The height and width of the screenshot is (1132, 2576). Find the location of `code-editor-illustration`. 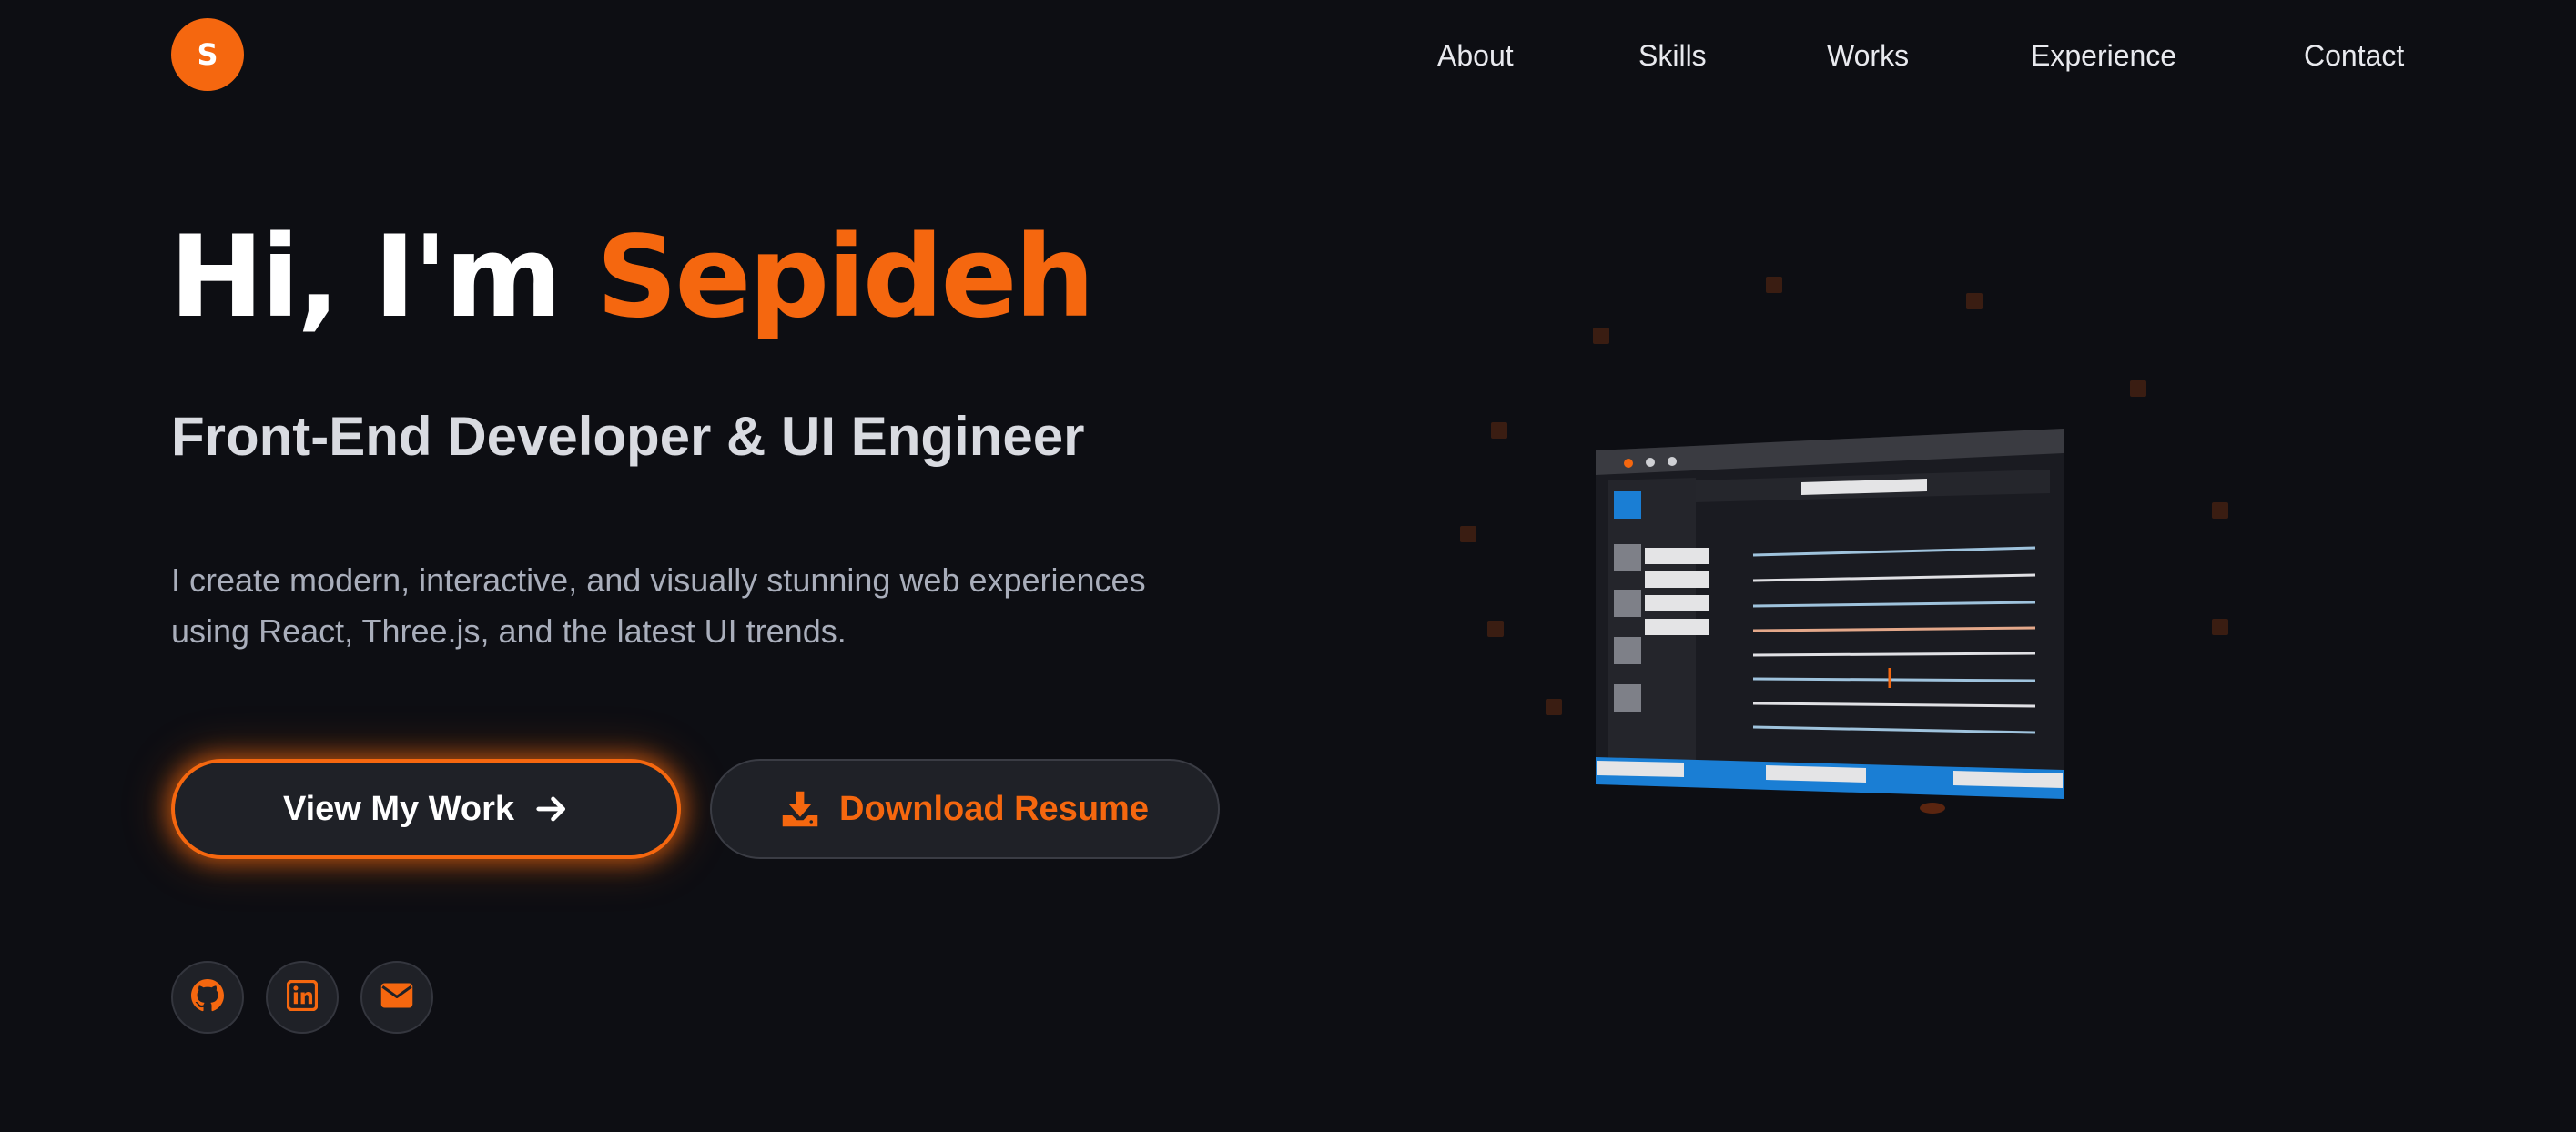

code-editor-illustration is located at coordinates (1830, 621).